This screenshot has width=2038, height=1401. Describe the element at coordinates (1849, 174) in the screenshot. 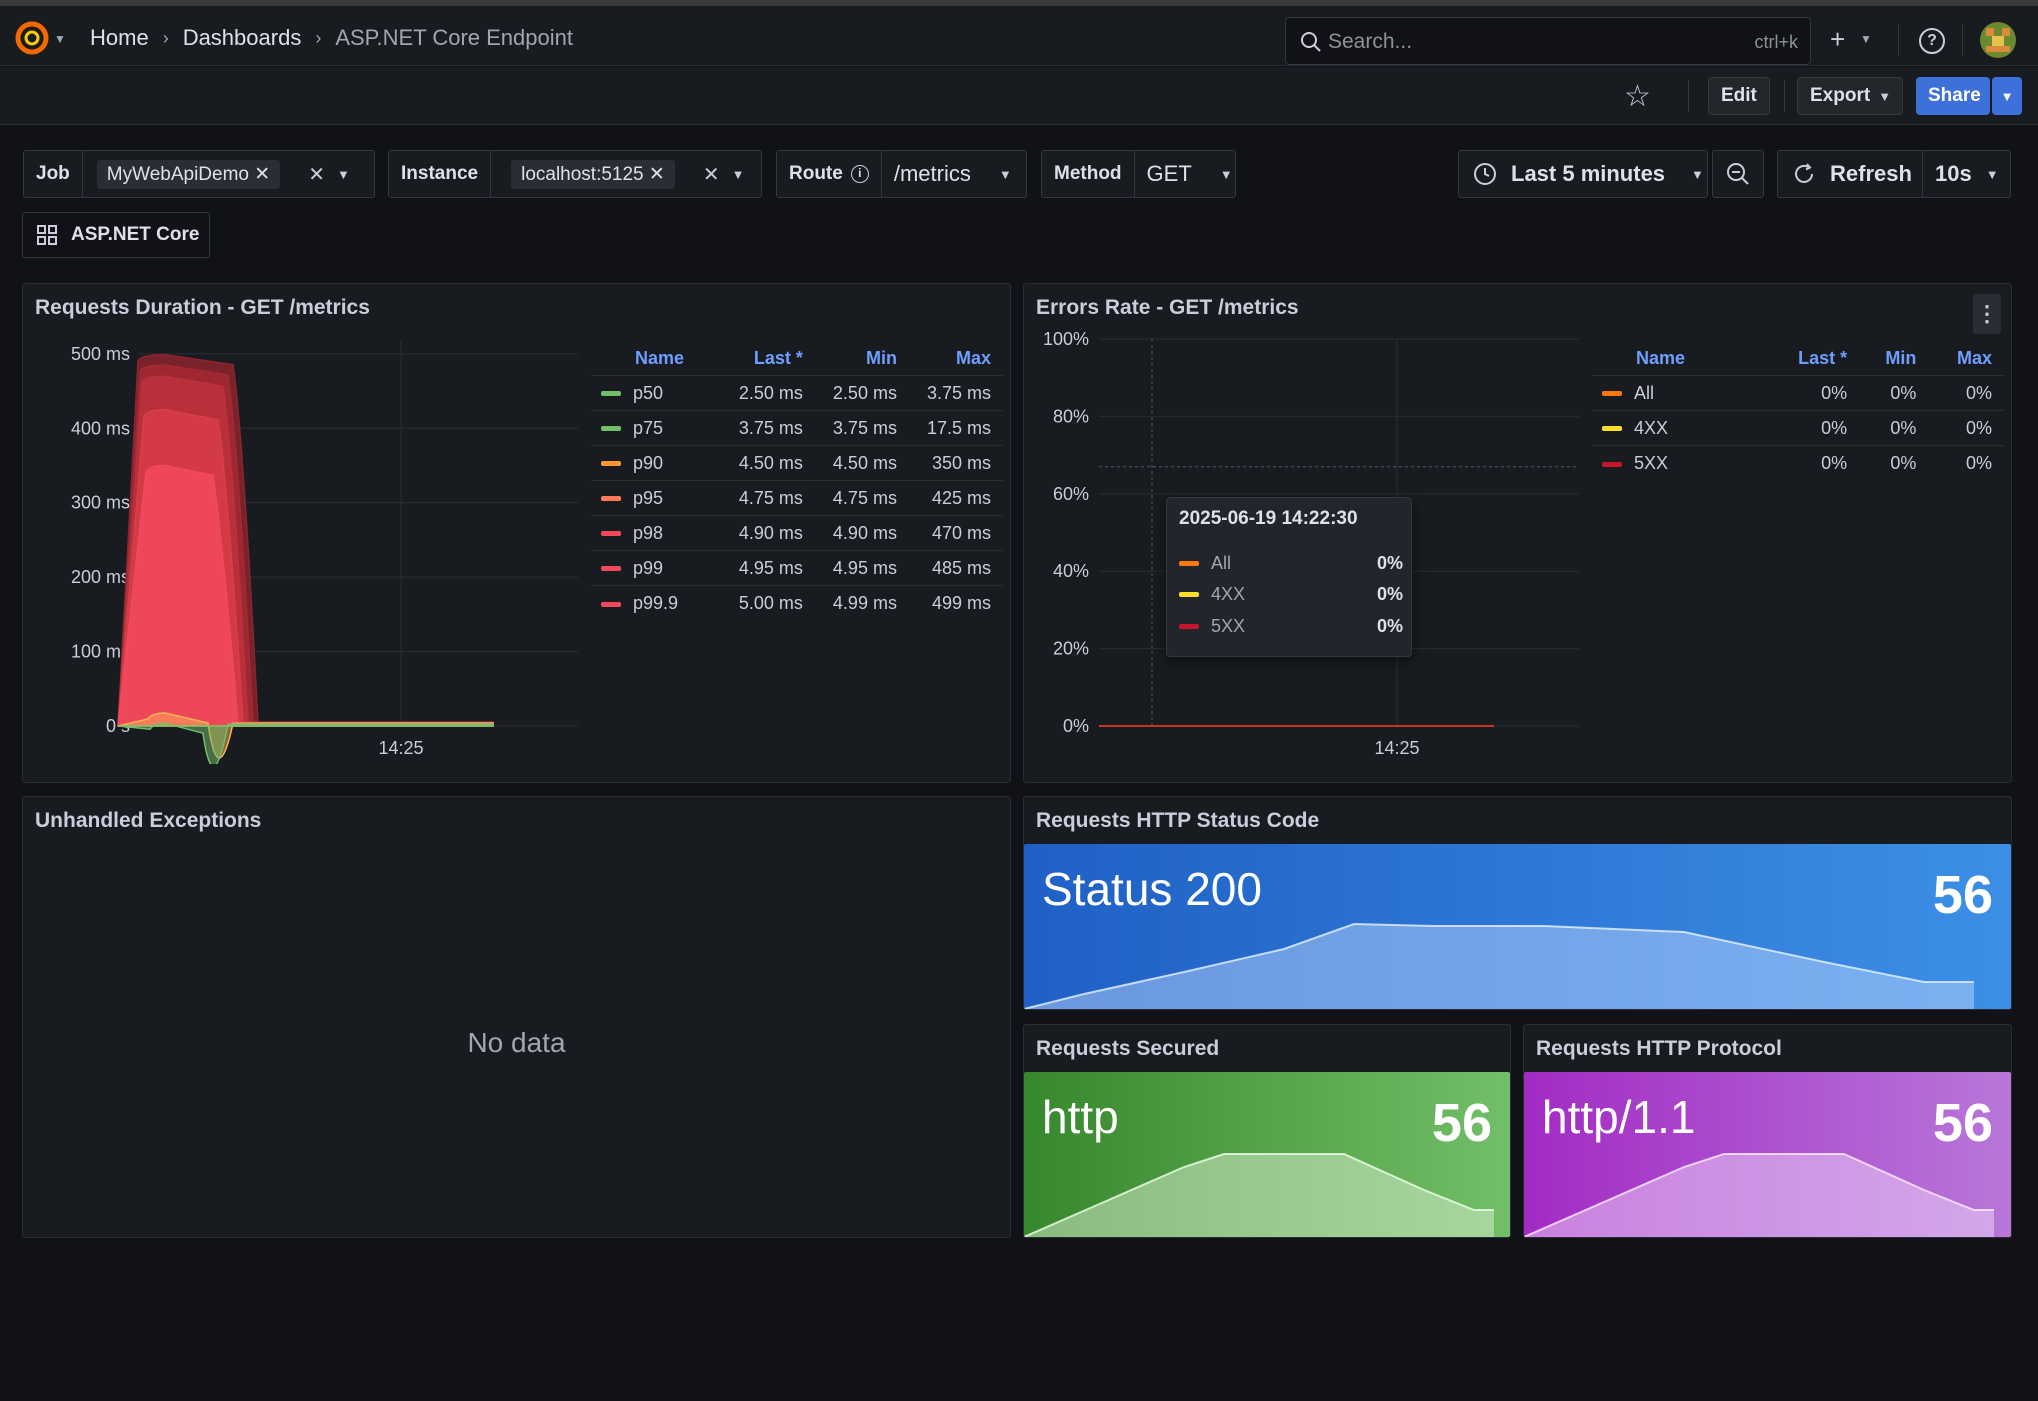

I see `refresh-button: Refresh` at that location.